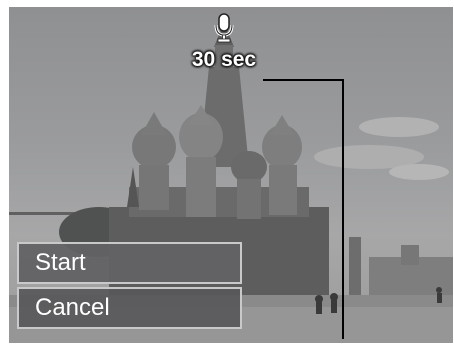 The width and height of the screenshot is (454, 345). I want to click on recording-duration: 30 sec, so click(224, 59).